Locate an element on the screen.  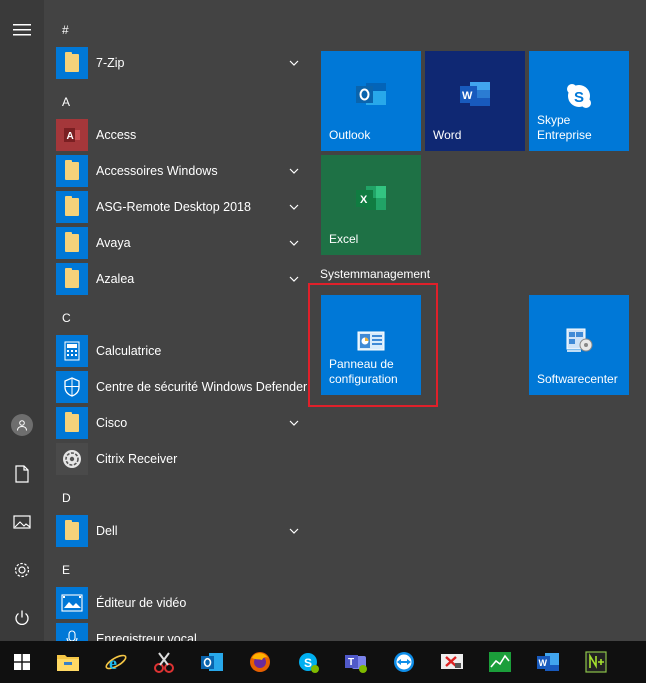
excel-icon: X is located at coordinates (371, 198).